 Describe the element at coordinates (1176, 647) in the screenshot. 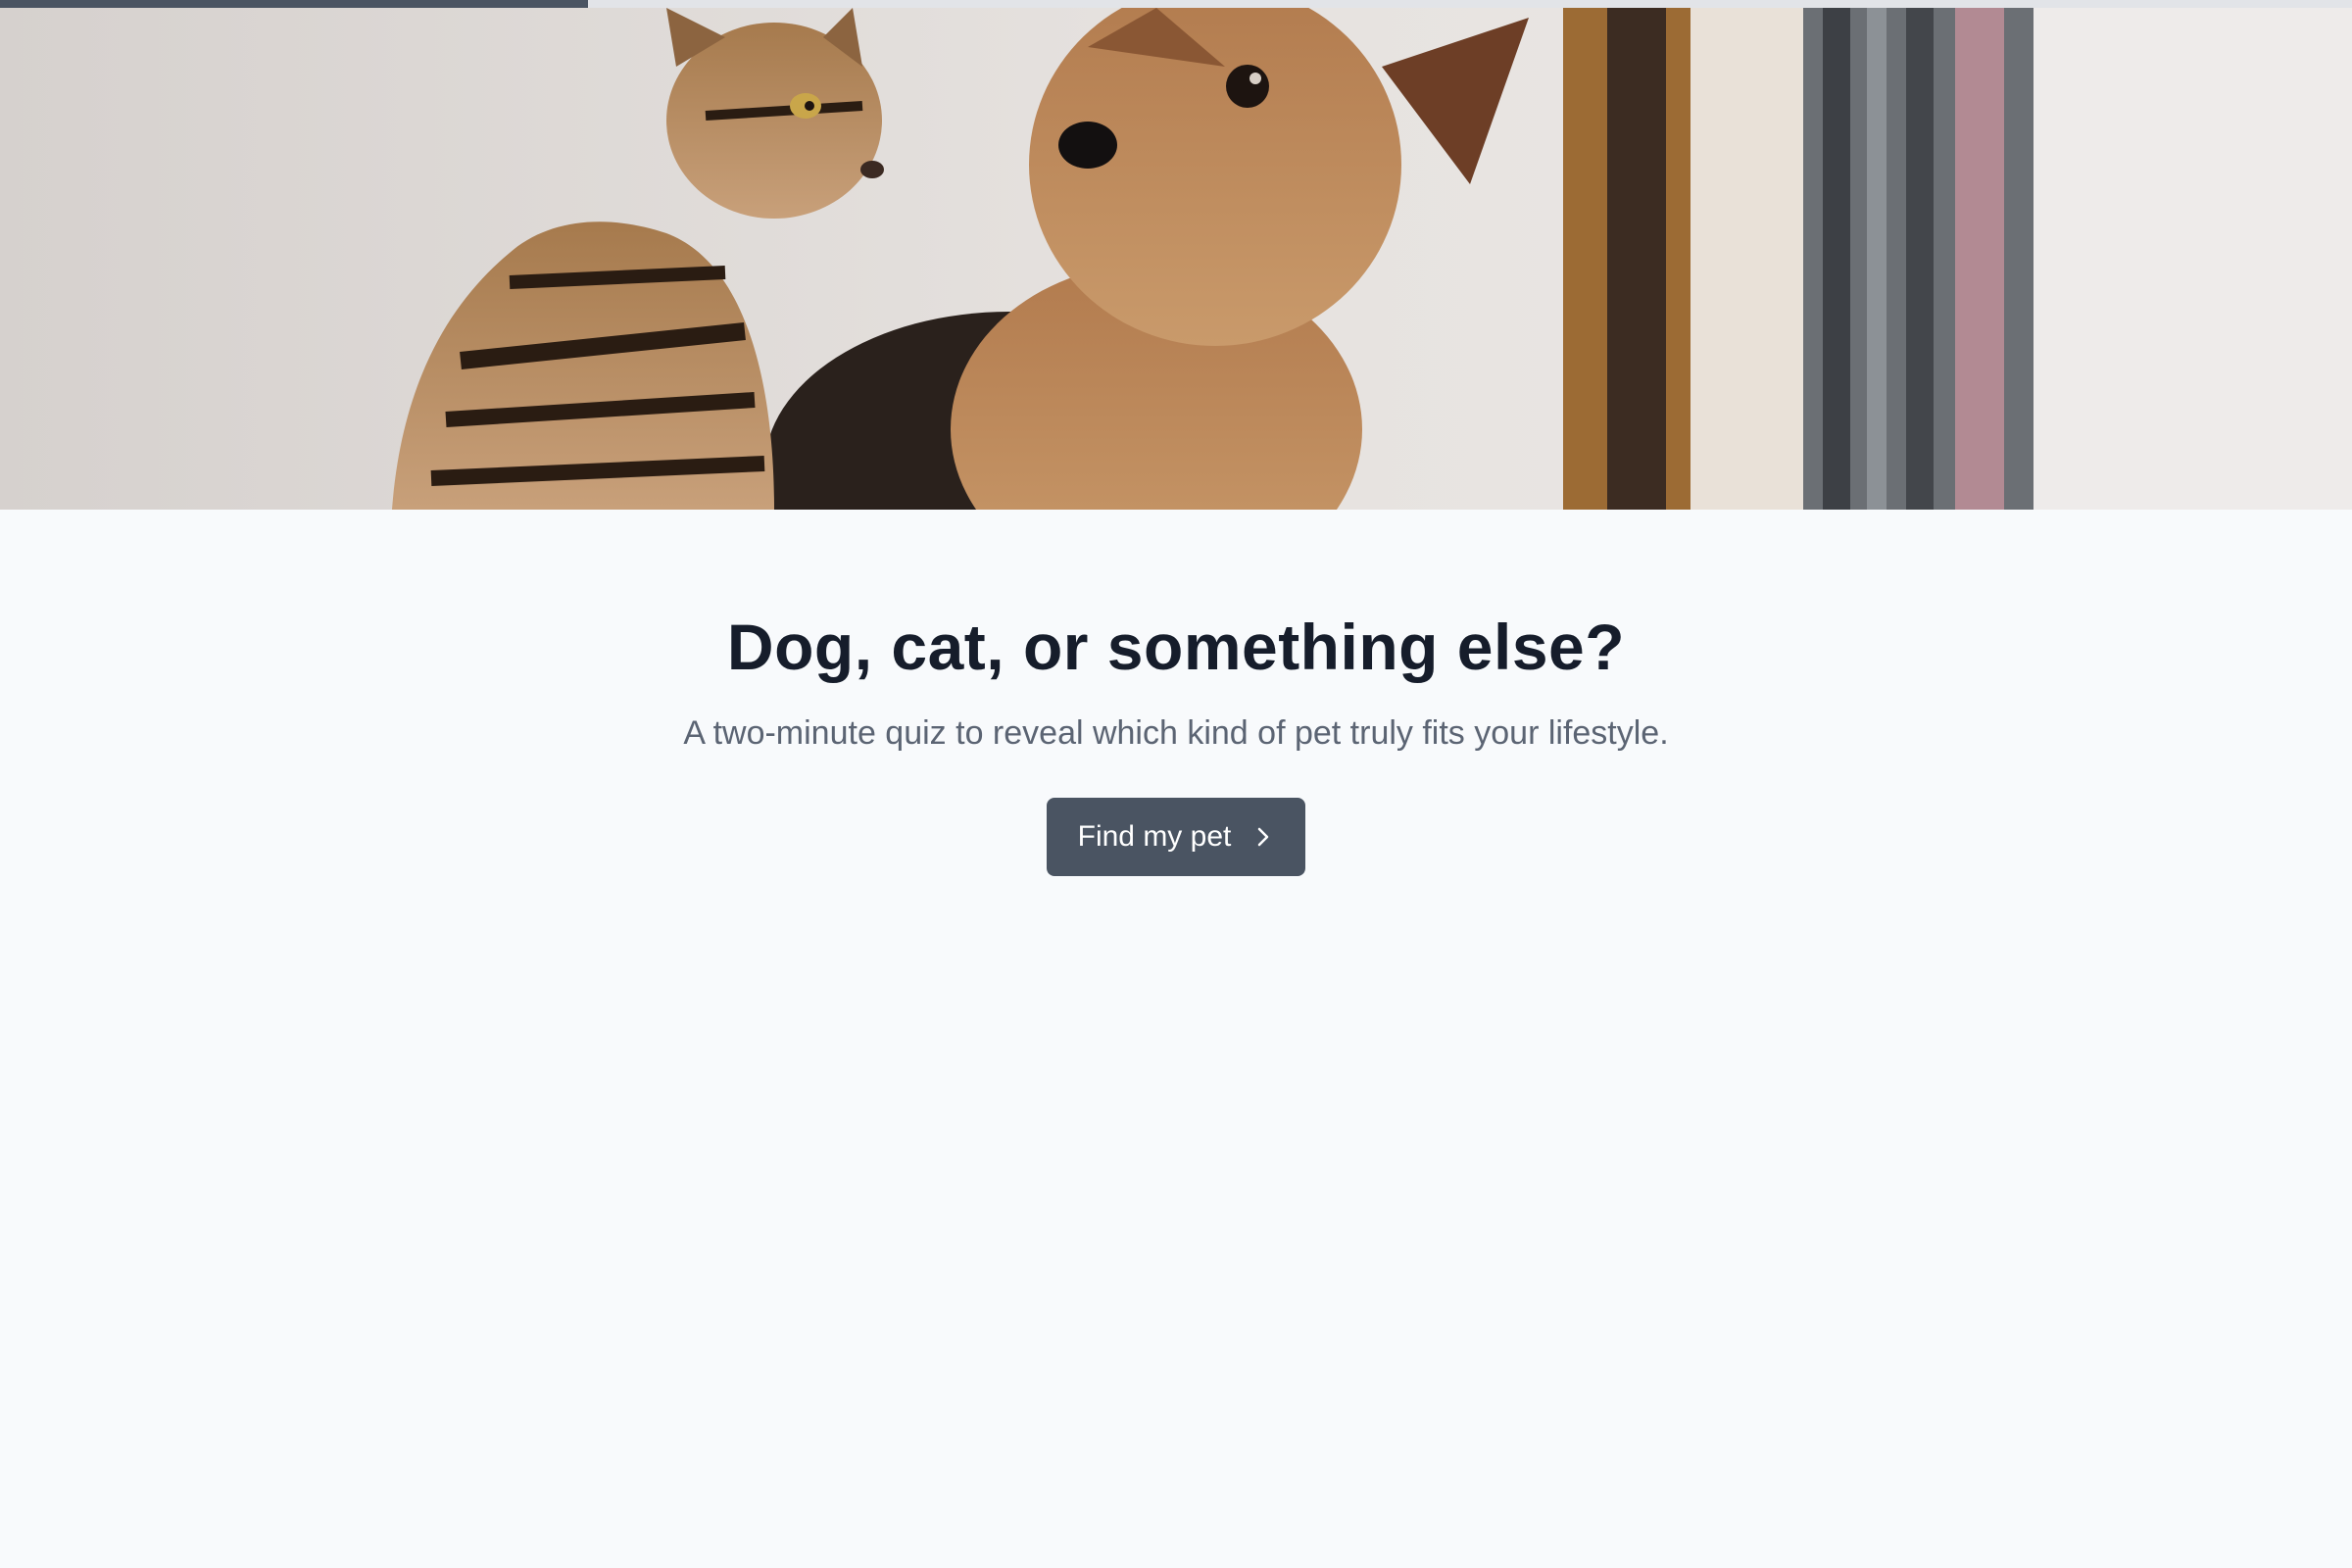

I see `page-title: Dog, cat, or something else?` at that location.